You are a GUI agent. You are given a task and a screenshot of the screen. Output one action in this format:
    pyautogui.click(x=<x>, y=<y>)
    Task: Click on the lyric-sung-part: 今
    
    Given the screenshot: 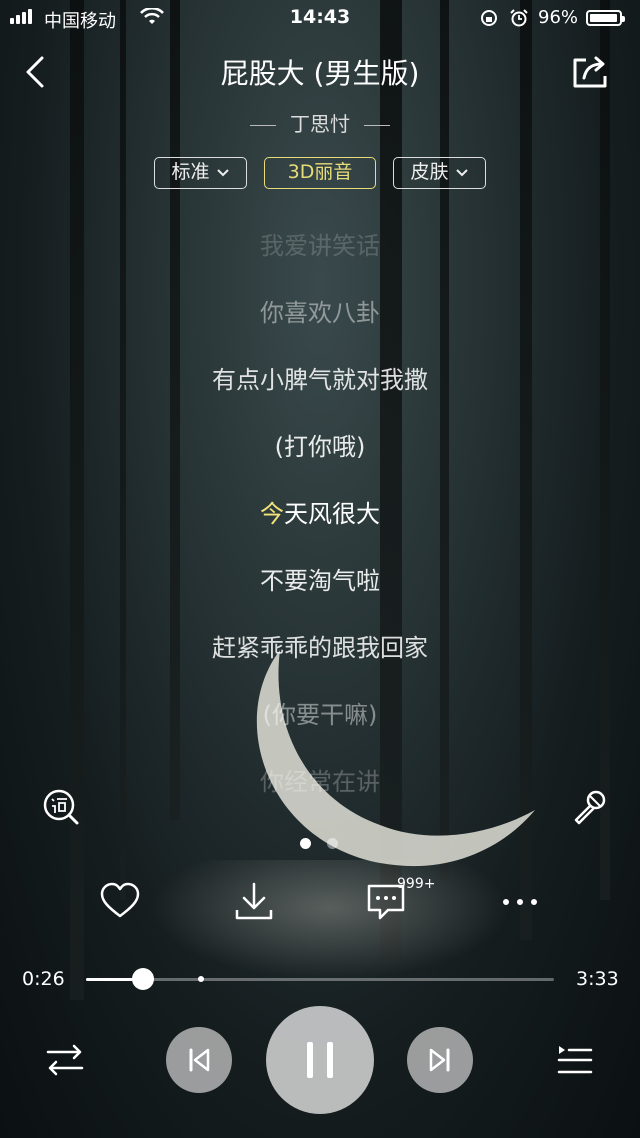 What is the action you would take?
    pyautogui.click(x=272, y=514)
    